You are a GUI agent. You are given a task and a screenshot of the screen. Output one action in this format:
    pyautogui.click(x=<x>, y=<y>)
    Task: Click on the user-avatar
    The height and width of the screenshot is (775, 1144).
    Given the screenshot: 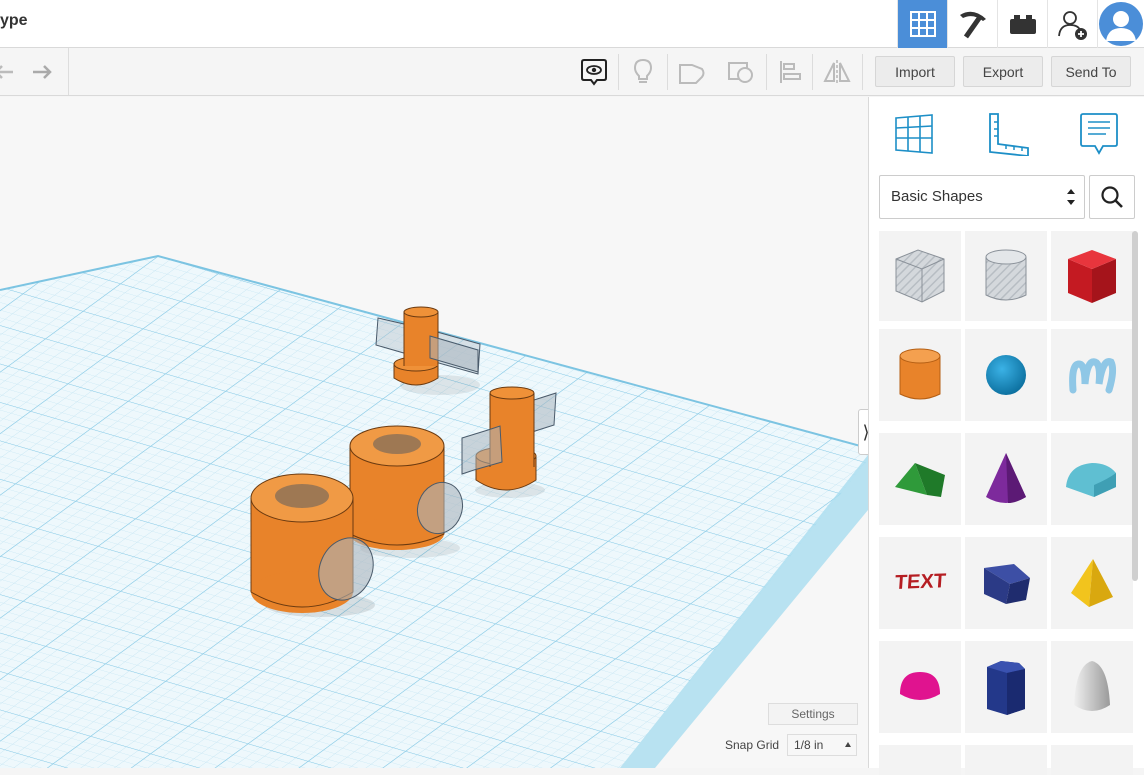 What is the action you would take?
    pyautogui.click(x=1121, y=24)
    